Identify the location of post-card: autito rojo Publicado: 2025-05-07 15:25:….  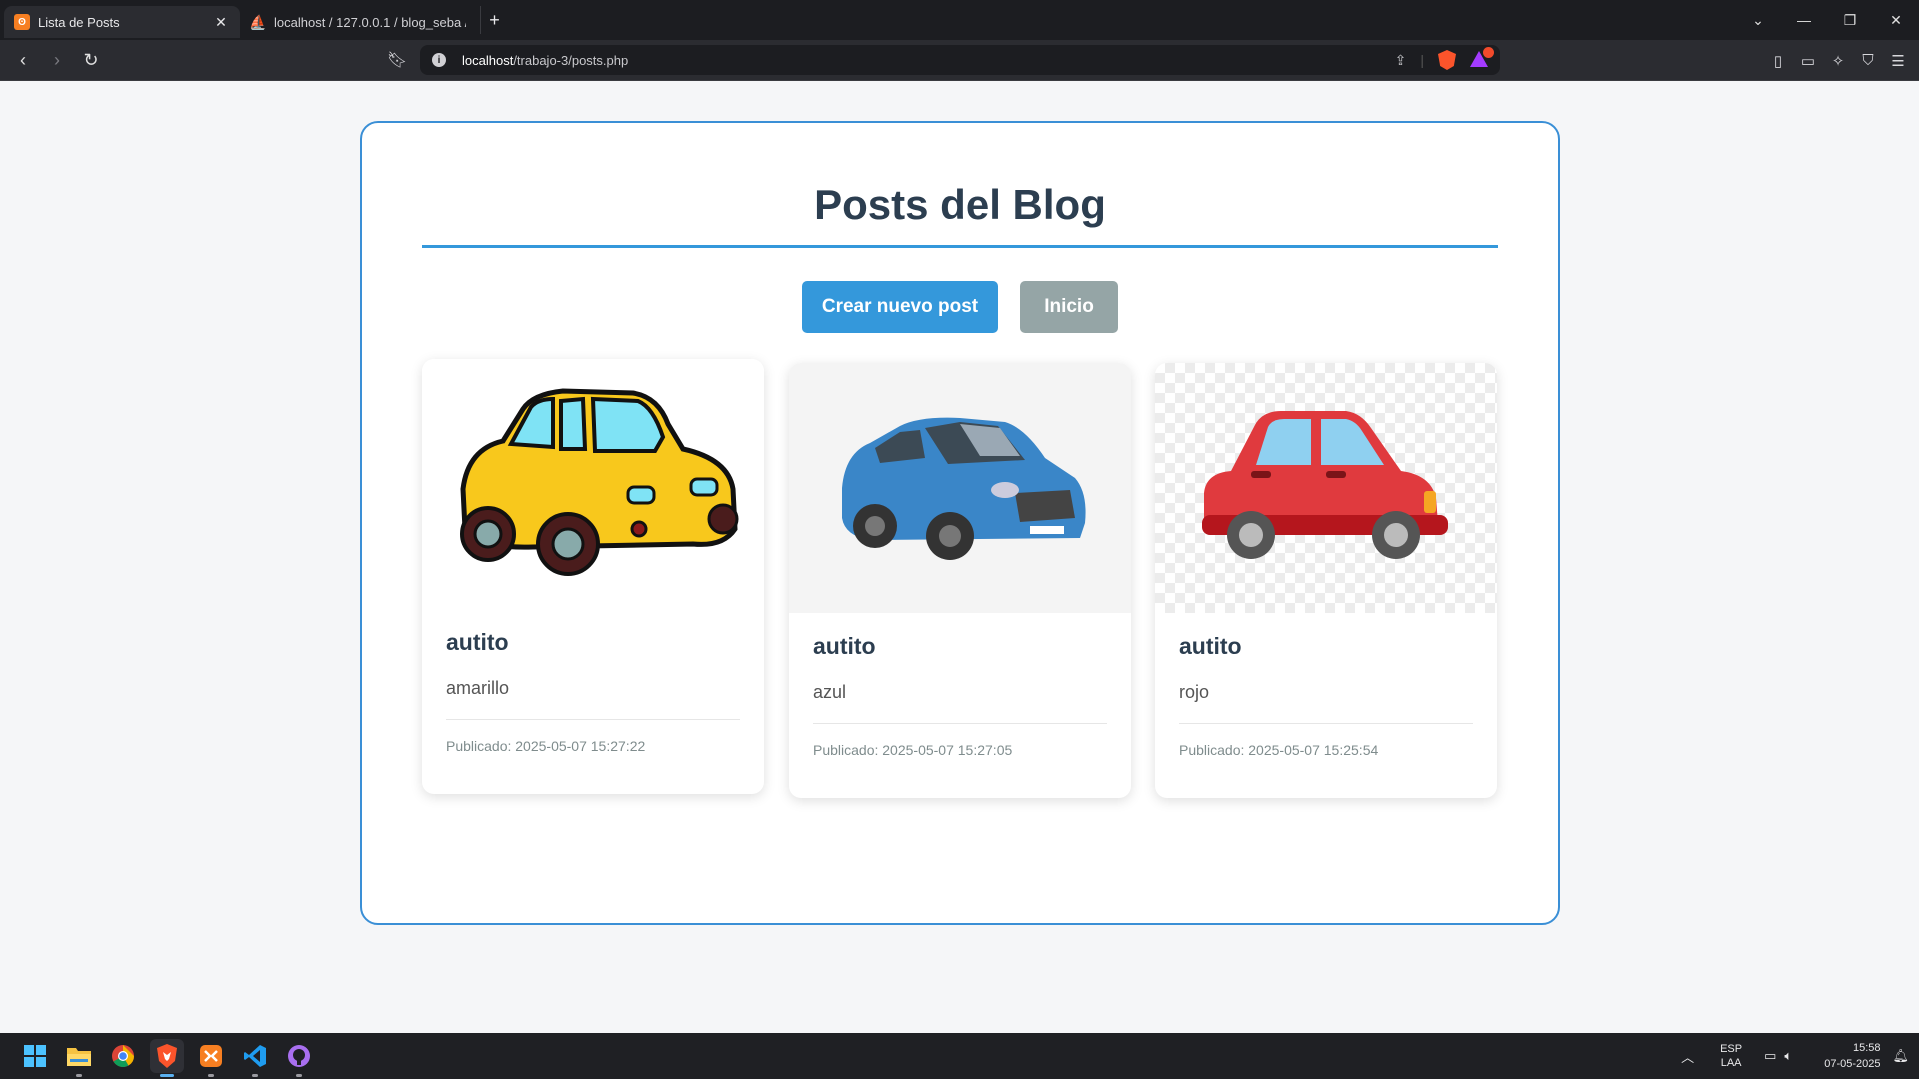
(1326, 580).